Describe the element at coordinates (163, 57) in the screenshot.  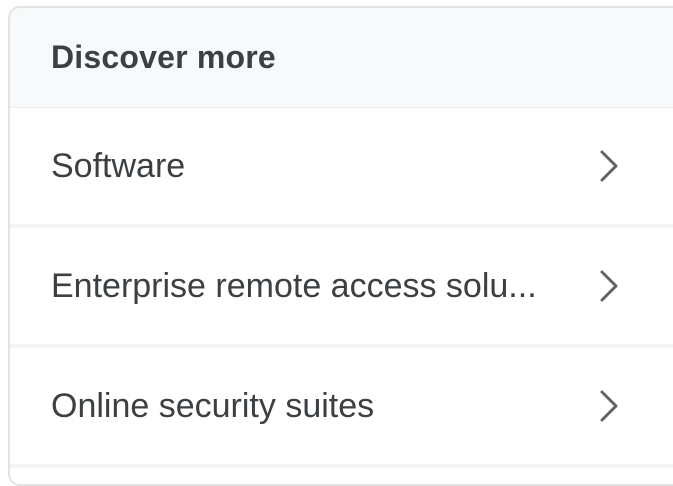
I see `discover-more-title: Discover more` at that location.